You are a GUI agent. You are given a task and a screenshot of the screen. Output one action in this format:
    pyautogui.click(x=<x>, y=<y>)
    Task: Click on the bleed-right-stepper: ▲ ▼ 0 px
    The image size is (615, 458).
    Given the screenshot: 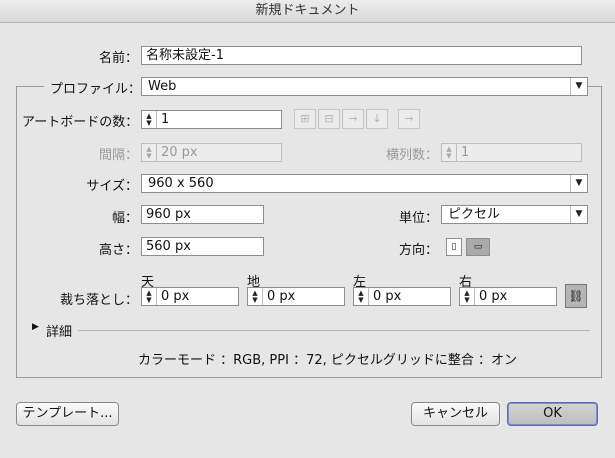 What is the action you would take?
    pyautogui.click(x=508, y=296)
    